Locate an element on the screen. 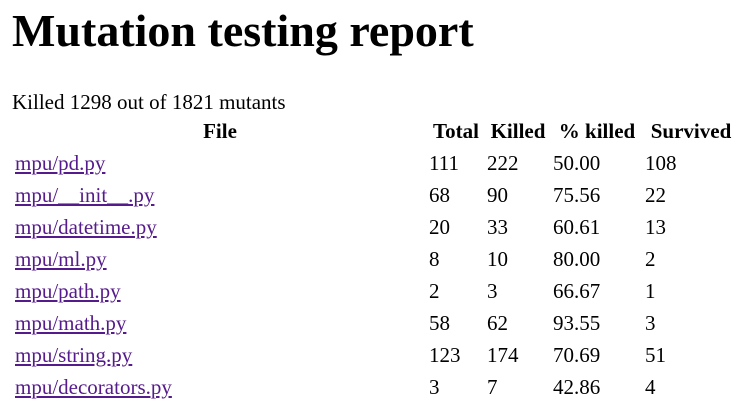  total-cell: 58 is located at coordinates (439, 323).